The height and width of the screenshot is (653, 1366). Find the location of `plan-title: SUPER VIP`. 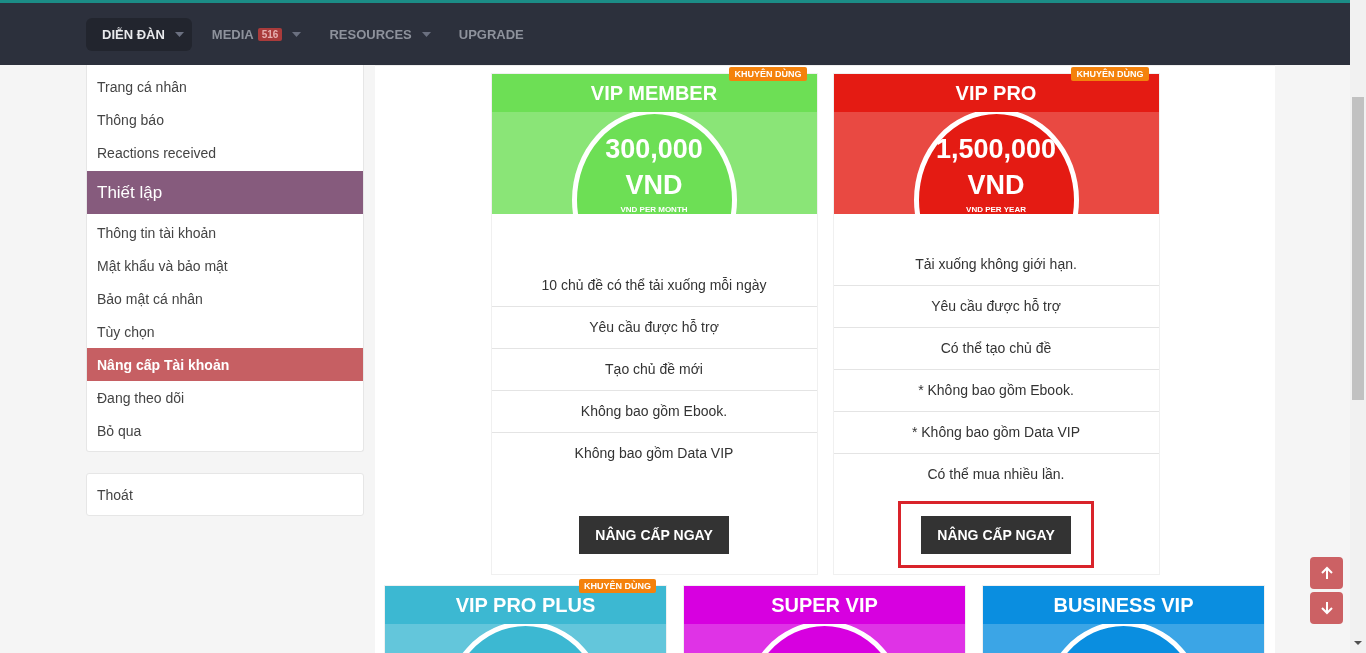

plan-title: SUPER VIP is located at coordinates (824, 605).